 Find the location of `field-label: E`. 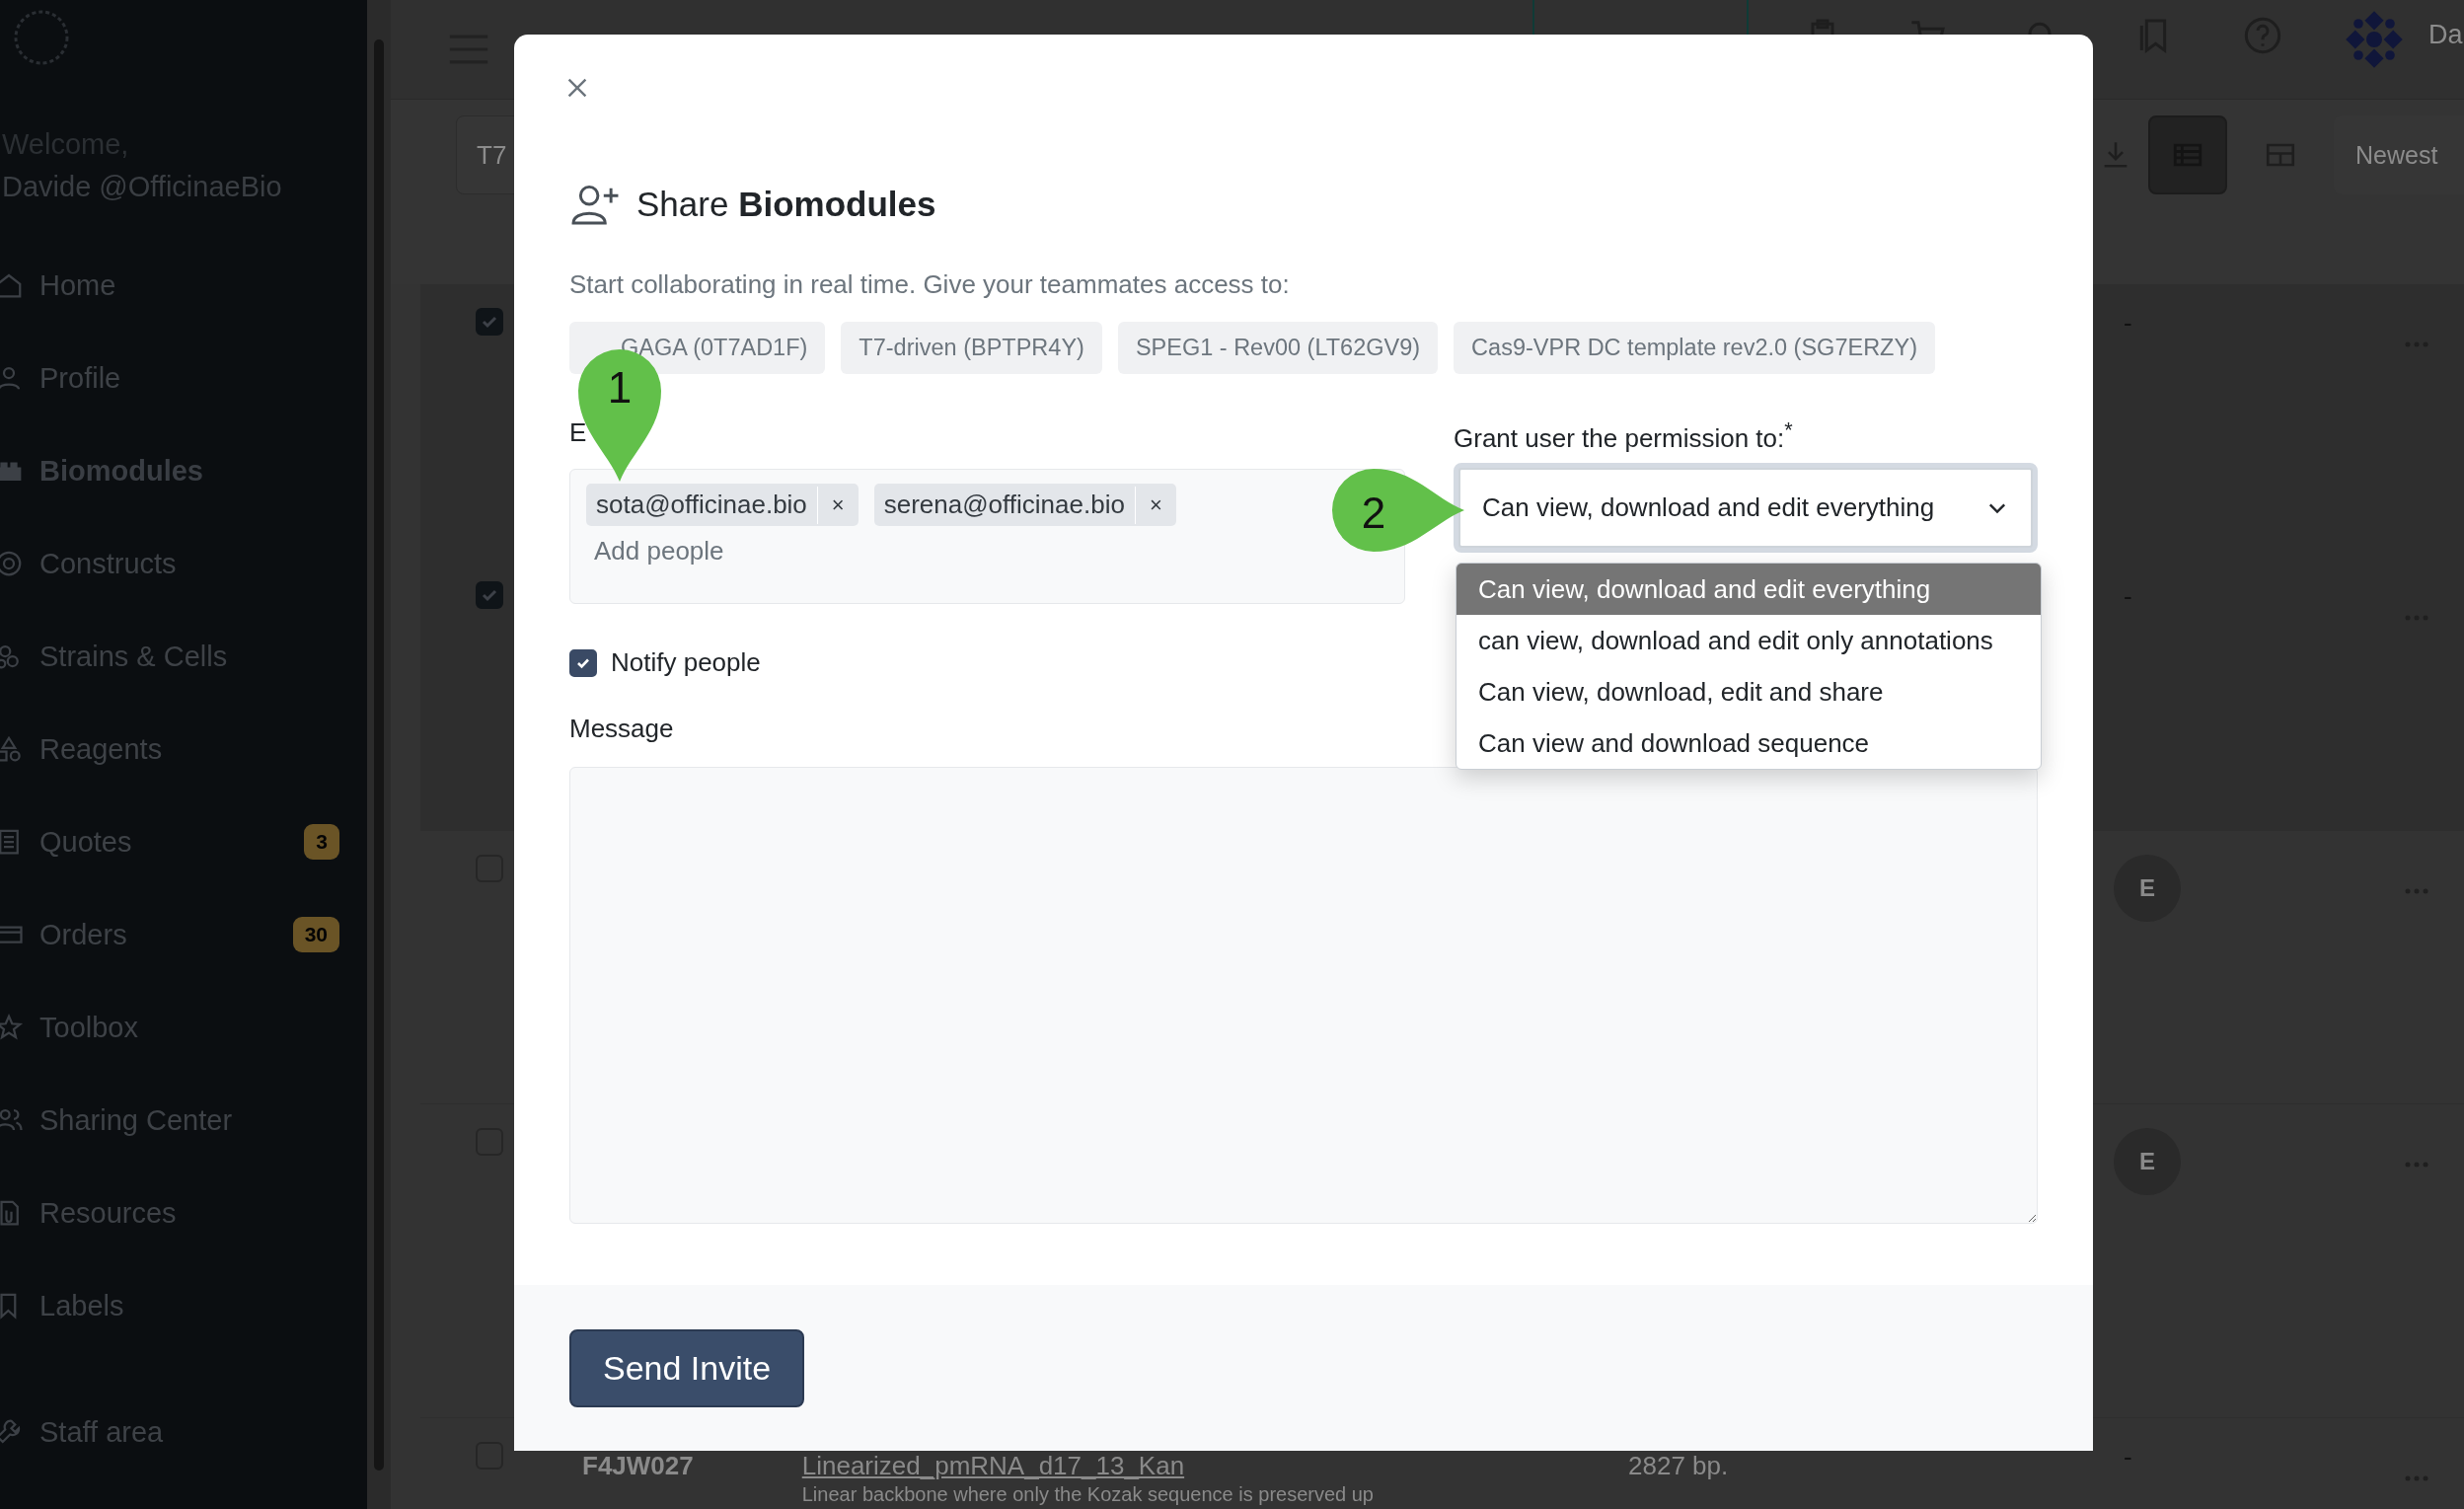

field-label: E is located at coordinates (578, 433).